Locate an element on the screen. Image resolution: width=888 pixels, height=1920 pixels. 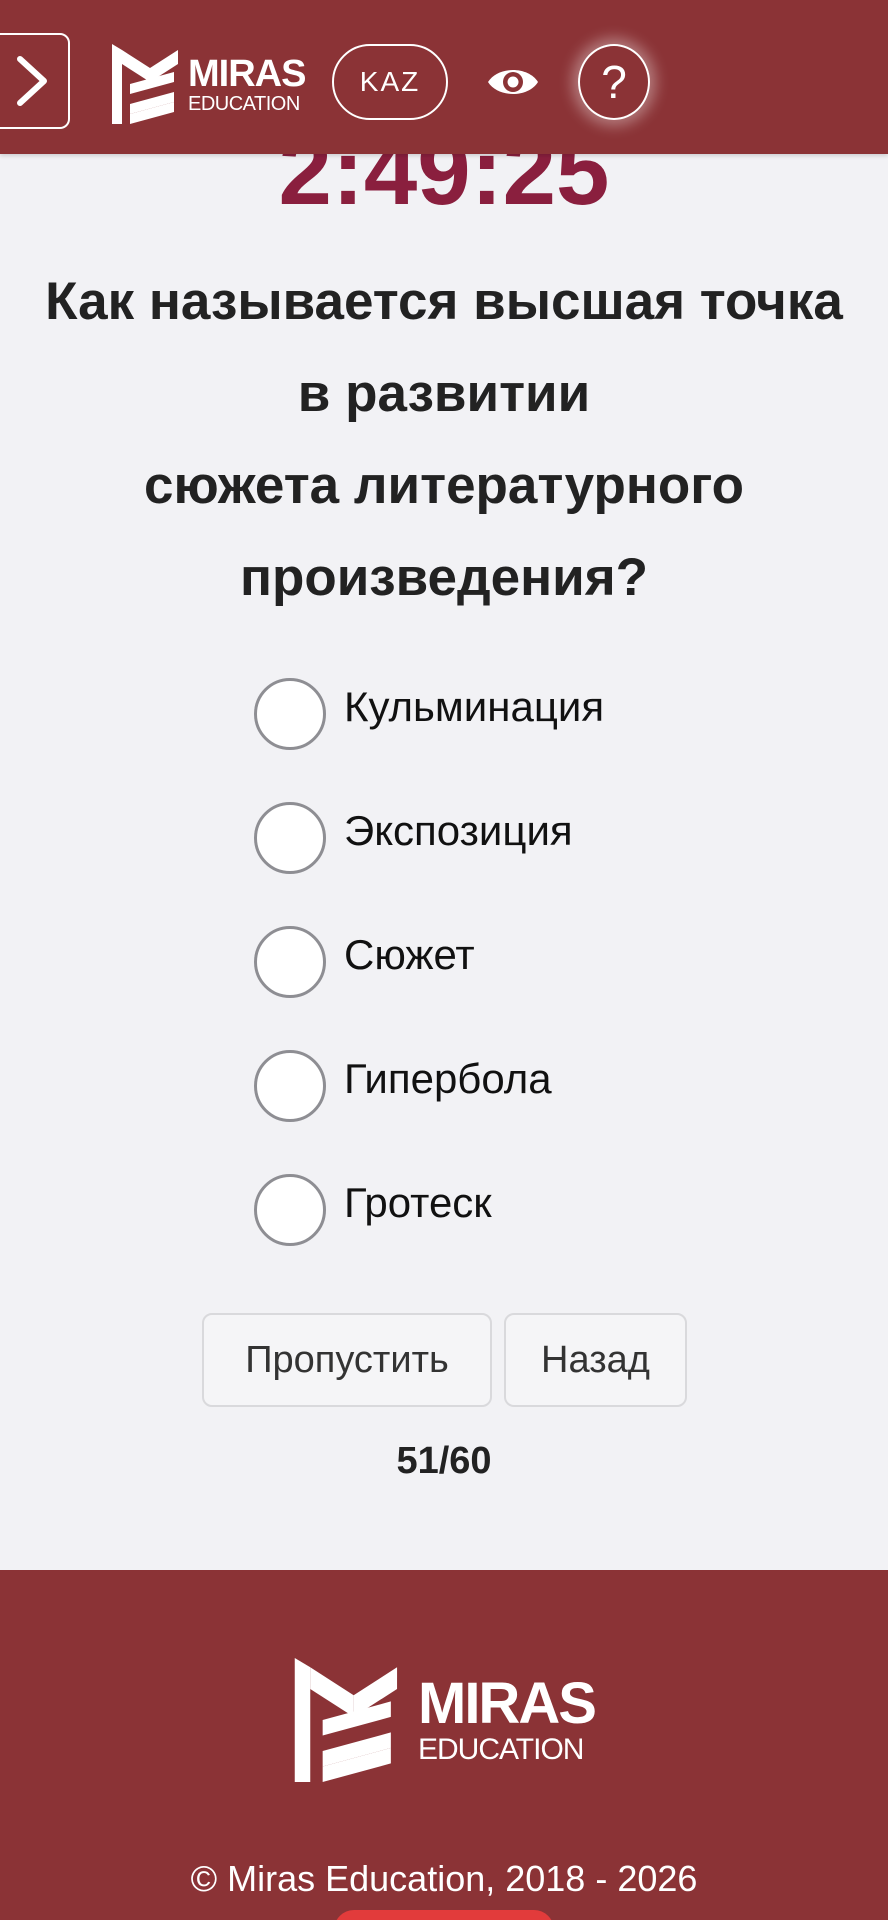
top-header: MIRAS EDUCATION KAZ ? is located at coordinates (444, 77).